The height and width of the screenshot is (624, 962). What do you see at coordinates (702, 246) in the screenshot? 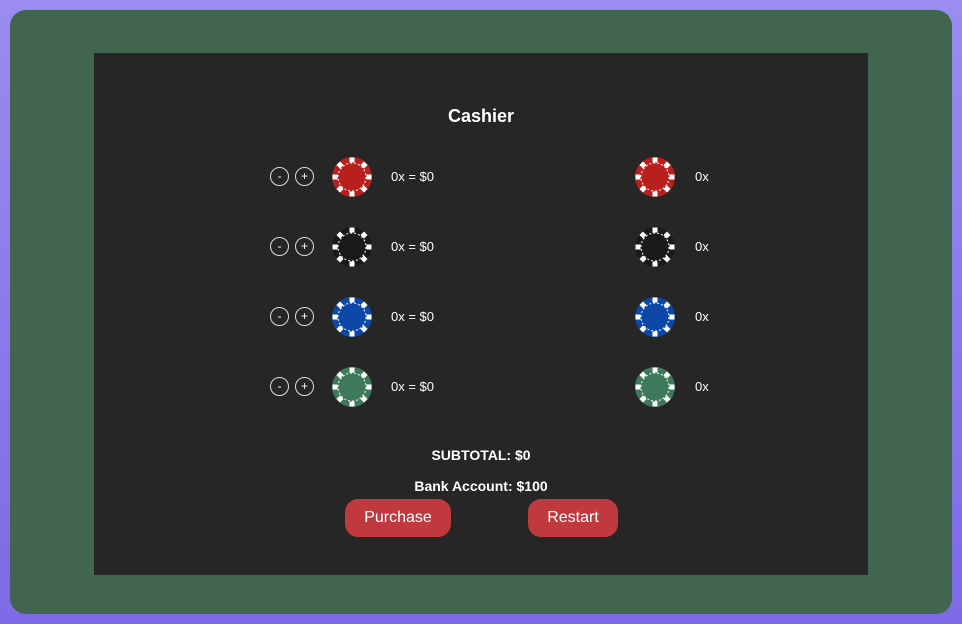
I see `inventory-black-count: 0x` at bounding box center [702, 246].